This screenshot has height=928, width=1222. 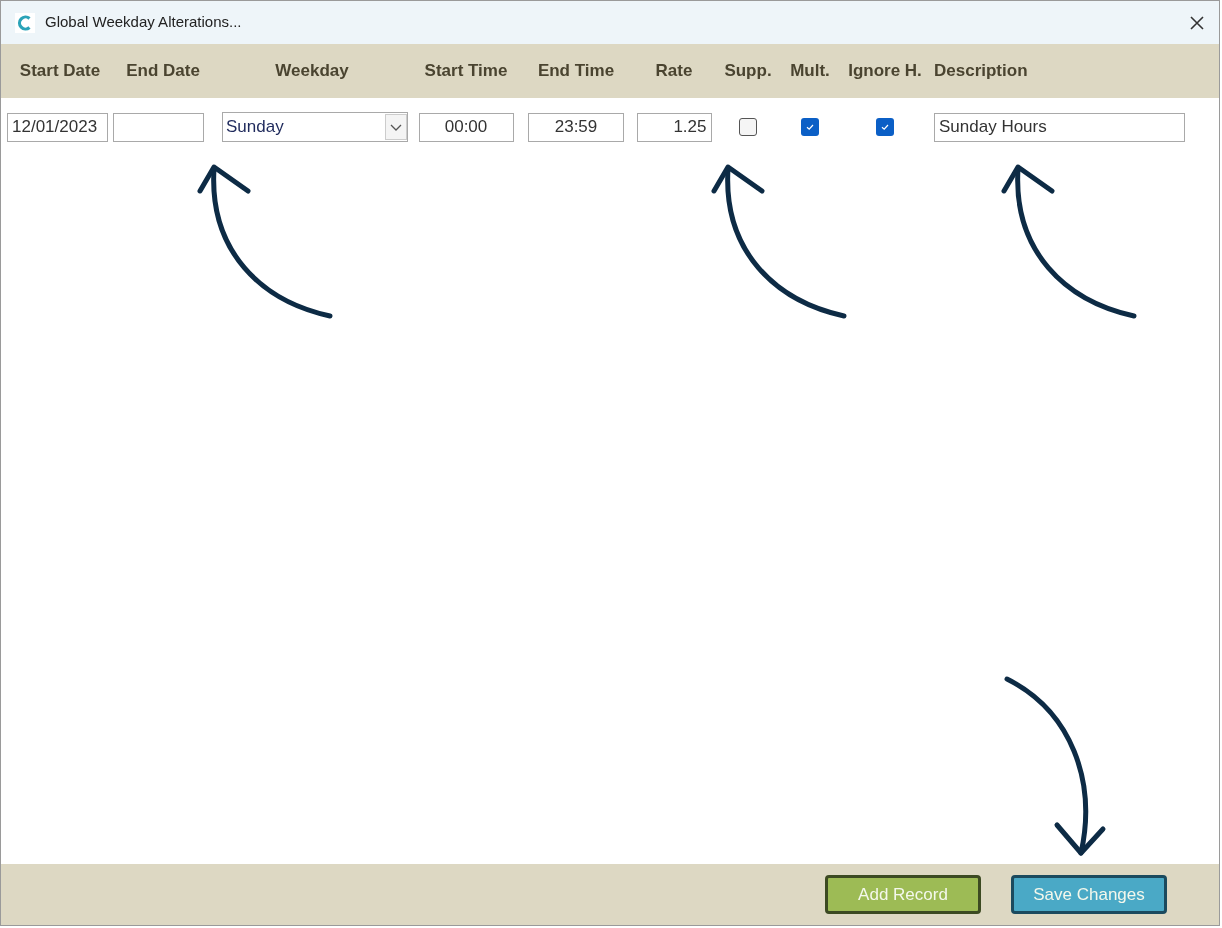 I want to click on close-icon, so click(x=1197, y=22).